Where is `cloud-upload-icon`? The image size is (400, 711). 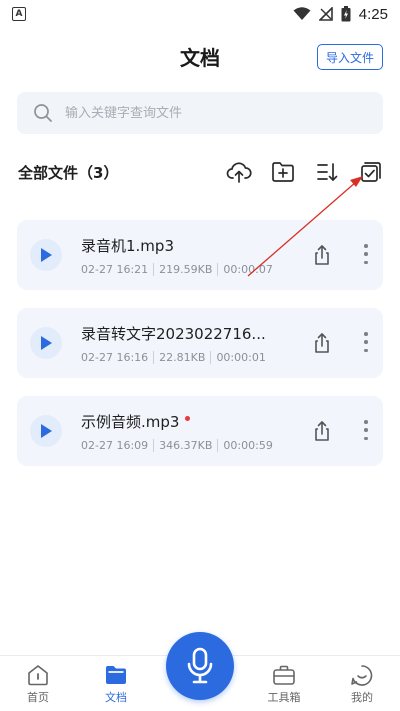 cloud-upload-icon is located at coordinates (239, 172).